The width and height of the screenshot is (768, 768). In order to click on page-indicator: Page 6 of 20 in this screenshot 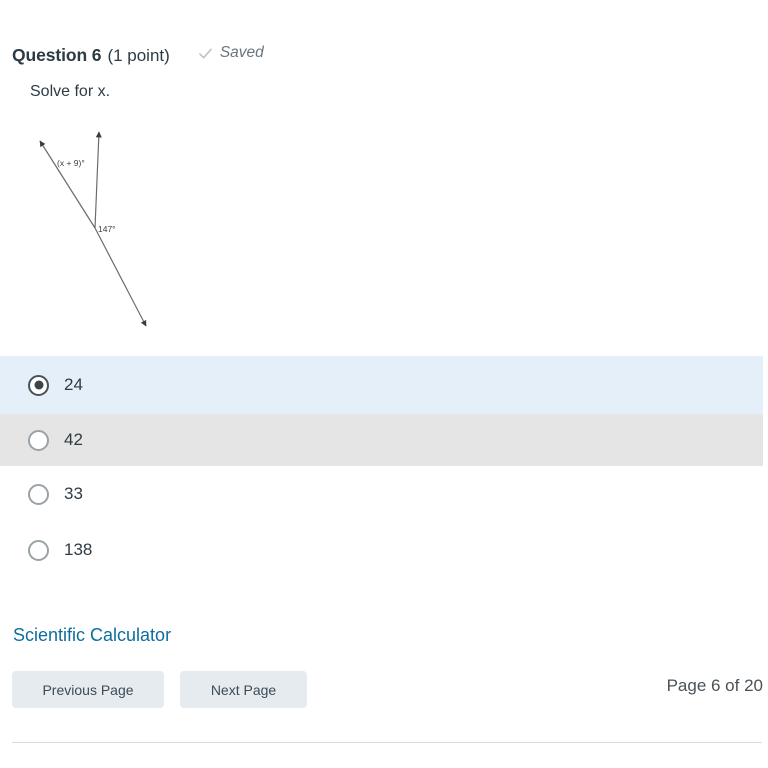, I will do `click(714, 685)`.